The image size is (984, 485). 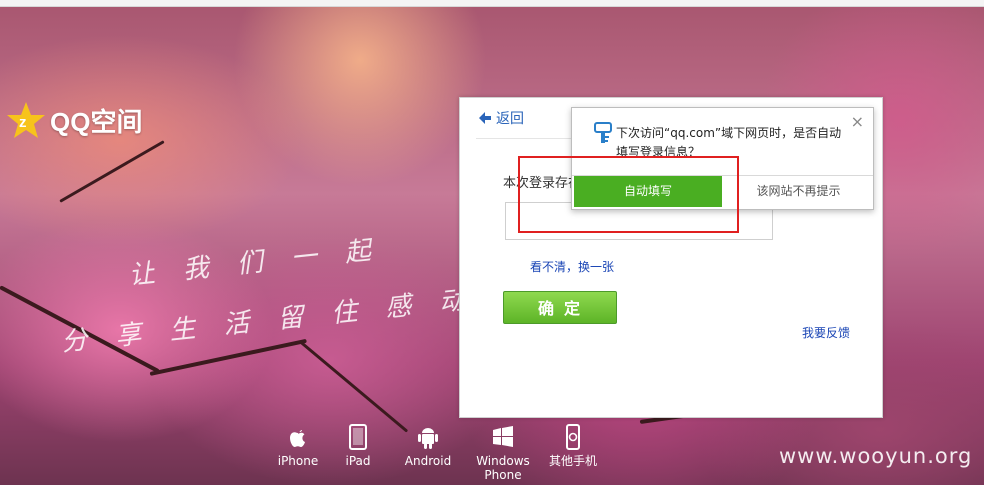 What do you see at coordinates (298, 461) in the screenshot?
I see `platform-label: iPhone` at bounding box center [298, 461].